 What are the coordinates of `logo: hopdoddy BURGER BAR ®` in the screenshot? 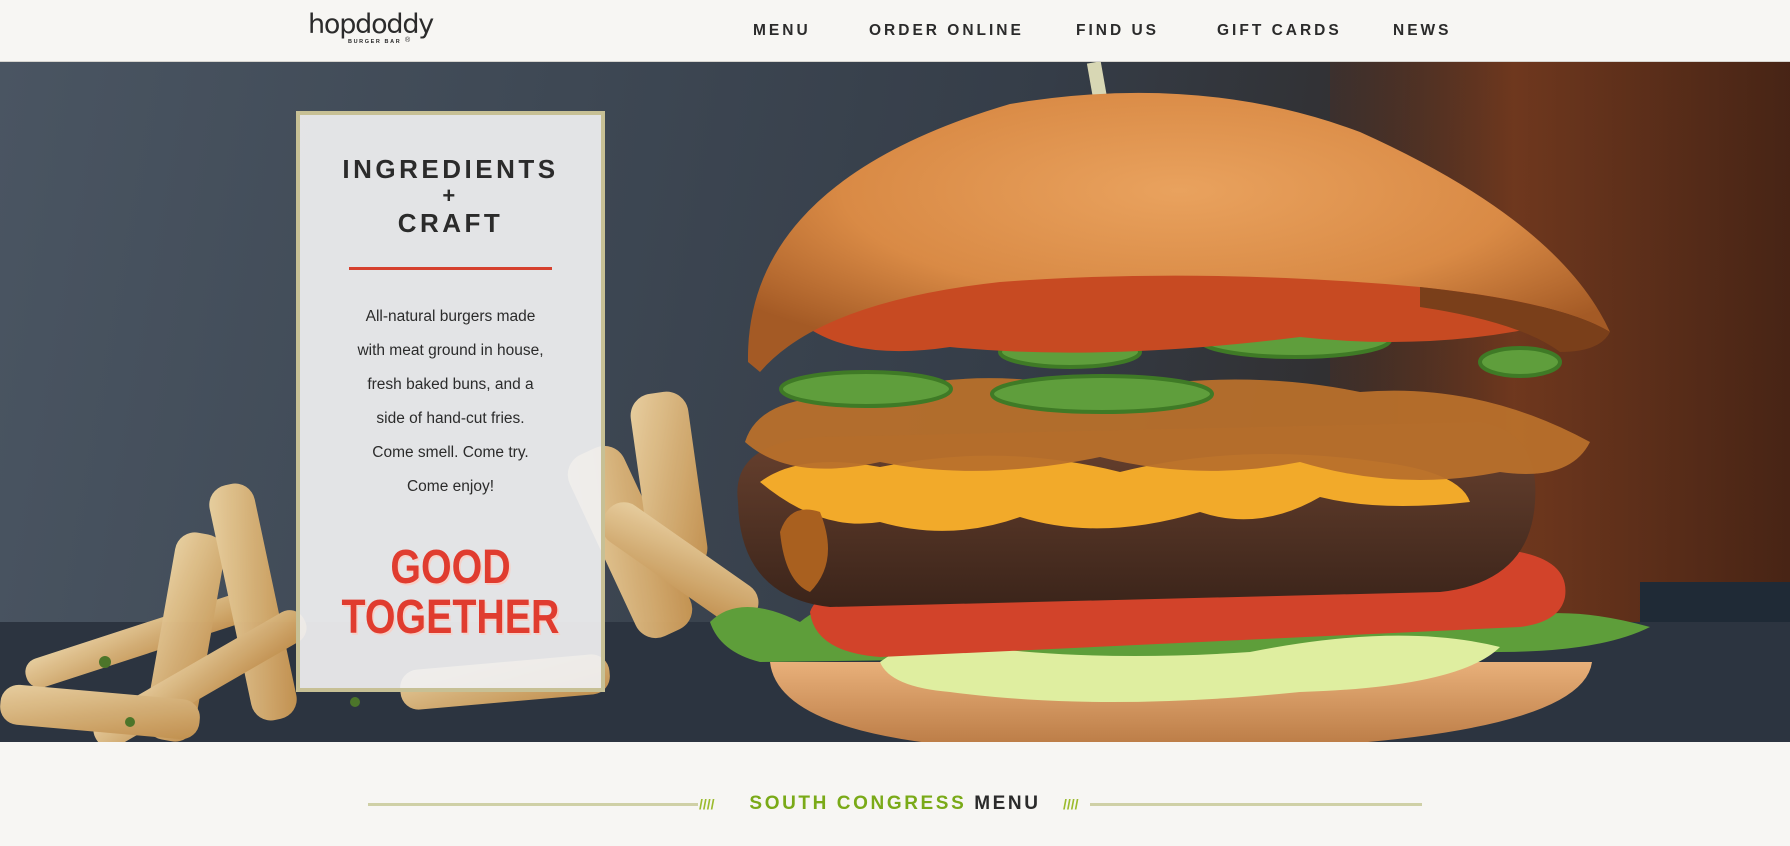 It's located at (371, 29).